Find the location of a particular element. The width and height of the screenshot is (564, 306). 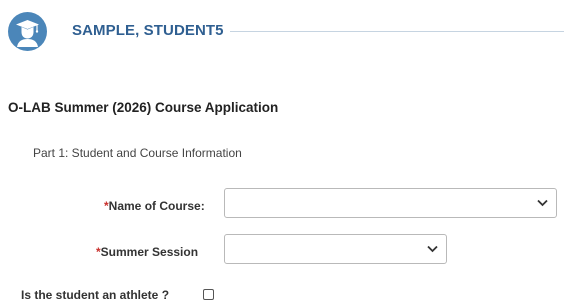

course-label-text: Name of Course: is located at coordinates (156, 206).